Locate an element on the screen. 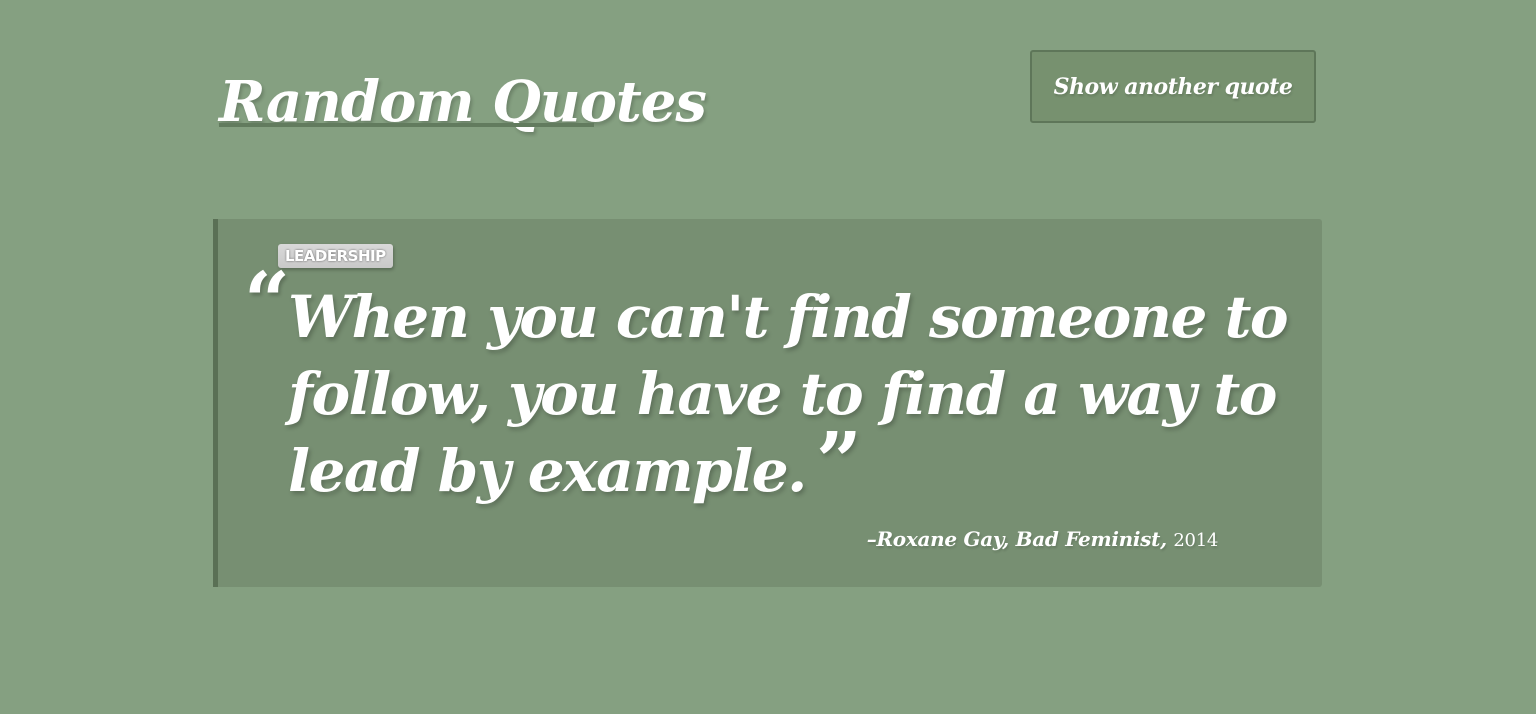 This screenshot has height=714, width=1536. quote-citation: –Roxane Gay, Bad Feminist, 2014 is located at coordinates (1042, 539).